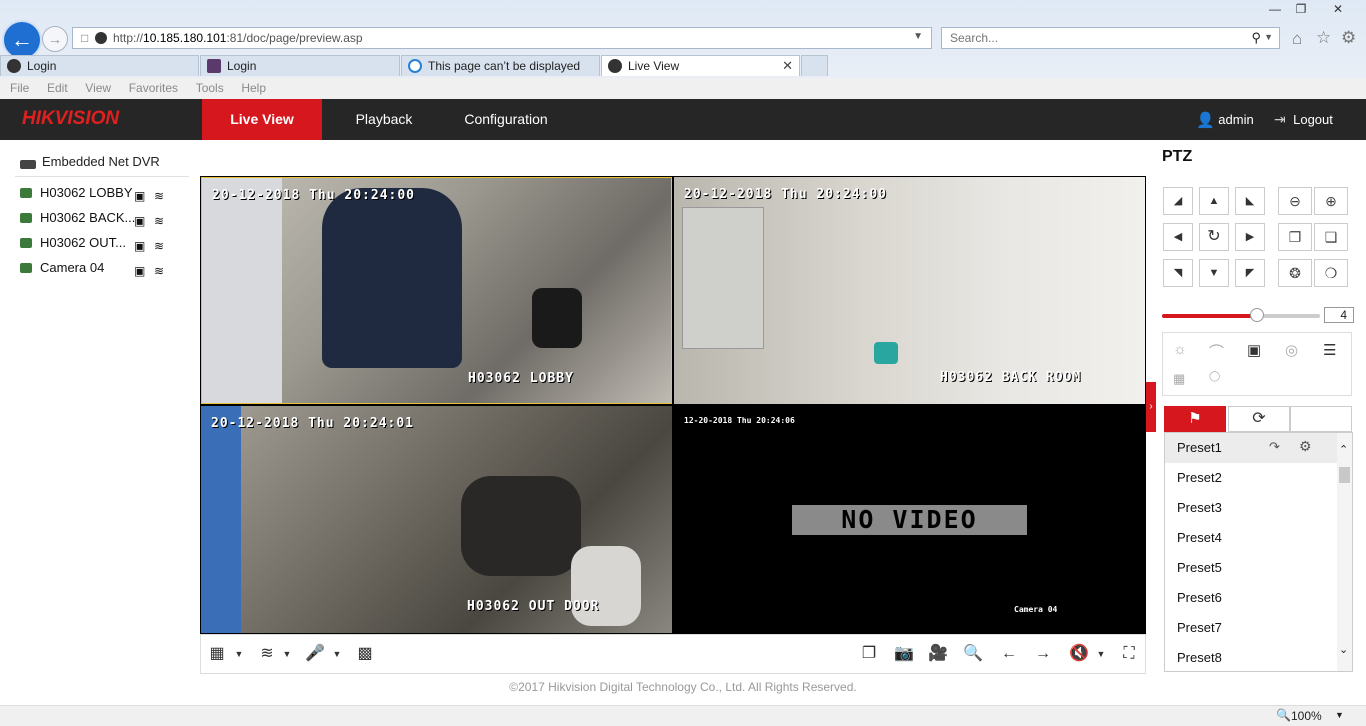  Describe the element at coordinates (1216, 351) in the screenshot. I see `wiper-icon: ⌒` at that location.